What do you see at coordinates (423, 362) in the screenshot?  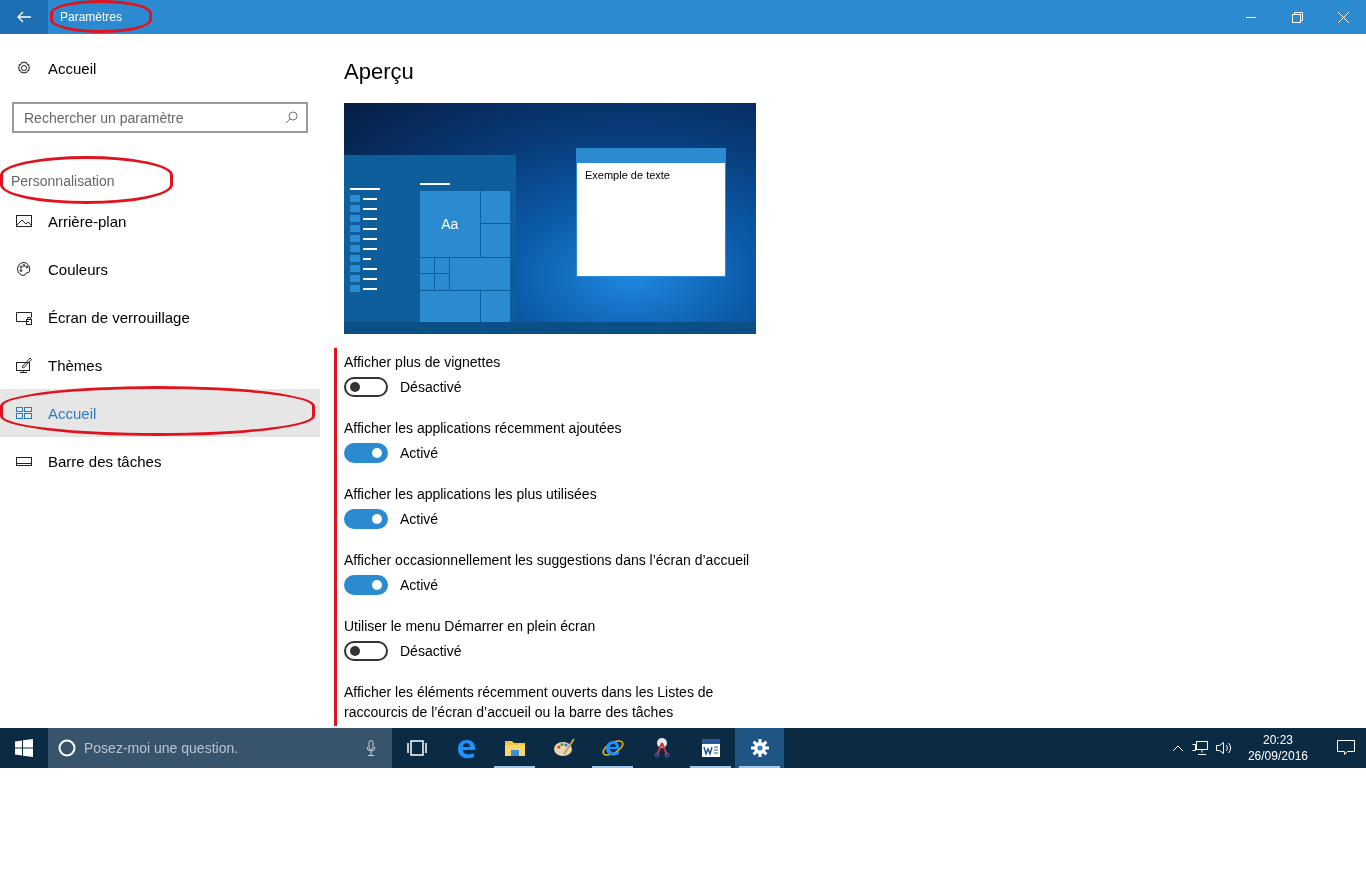 I see `setting-label: Afficher plus de vignettes` at bounding box center [423, 362].